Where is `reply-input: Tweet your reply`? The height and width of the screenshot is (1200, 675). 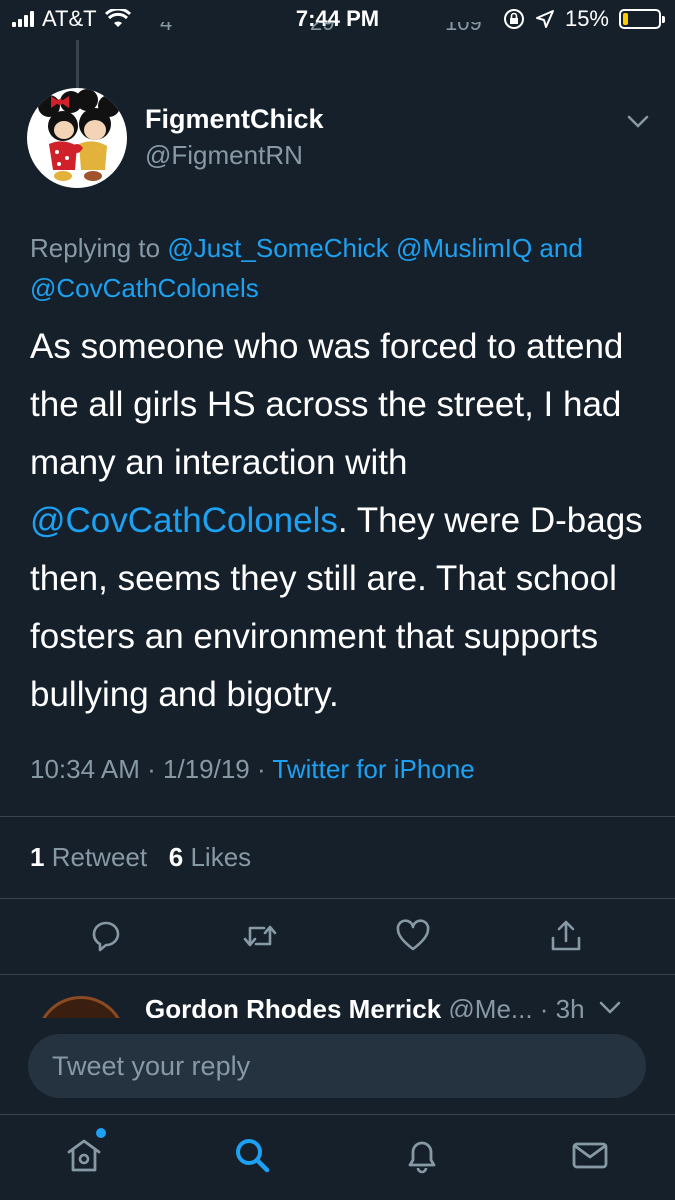 reply-input: Tweet your reply is located at coordinates (337, 1066).